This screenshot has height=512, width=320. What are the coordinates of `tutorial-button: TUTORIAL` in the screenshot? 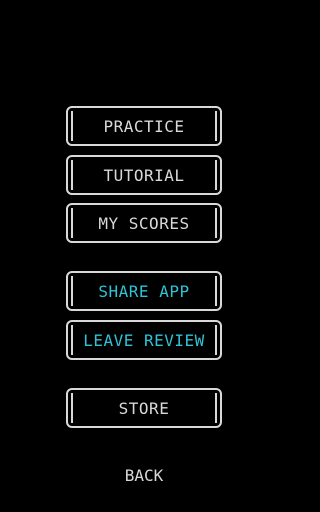 It's located at (144, 175).